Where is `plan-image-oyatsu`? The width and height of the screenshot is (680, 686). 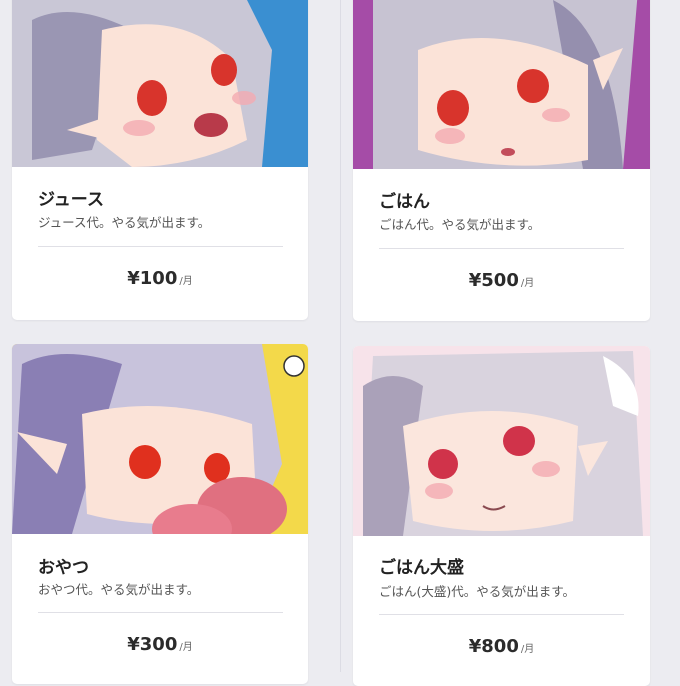
plan-image-oyatsu is located at coordinates (160, 439).